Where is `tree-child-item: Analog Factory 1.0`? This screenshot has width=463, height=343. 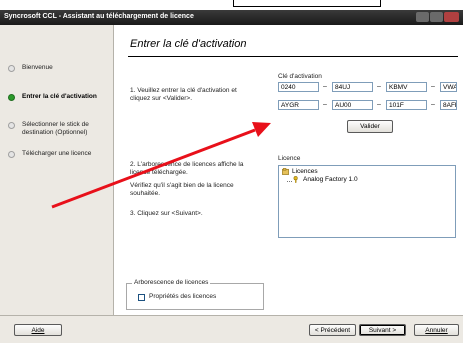 tree-child-item: Analog Factory 1.0 is located at coordinates (322, 179).